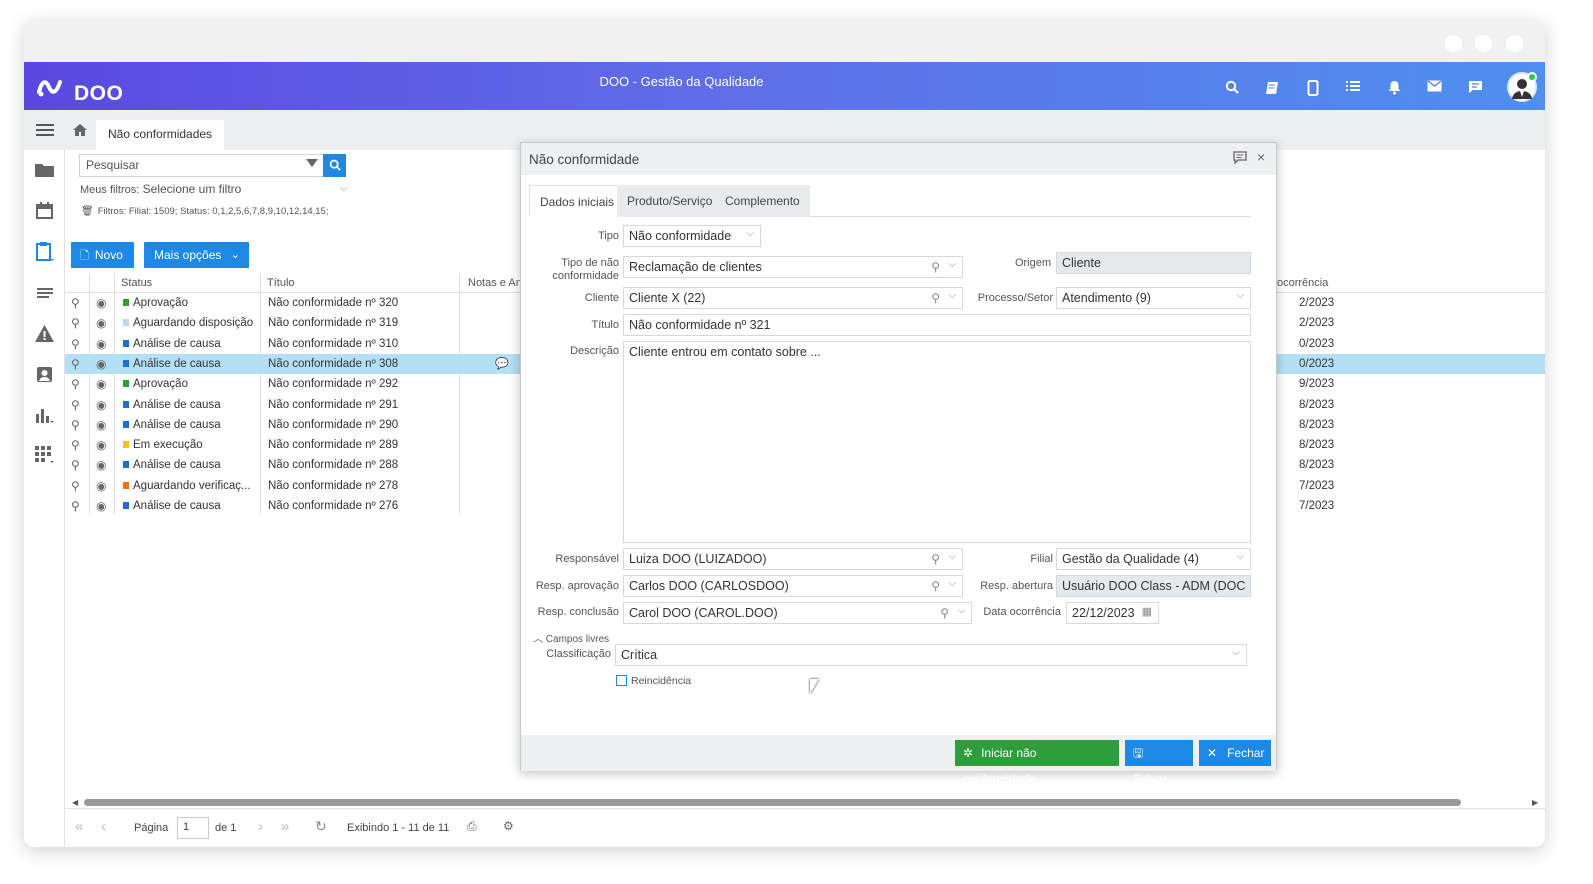  Describe the element at coordinates (80, 132) in the screenshot. I see `home-icon` at that location.